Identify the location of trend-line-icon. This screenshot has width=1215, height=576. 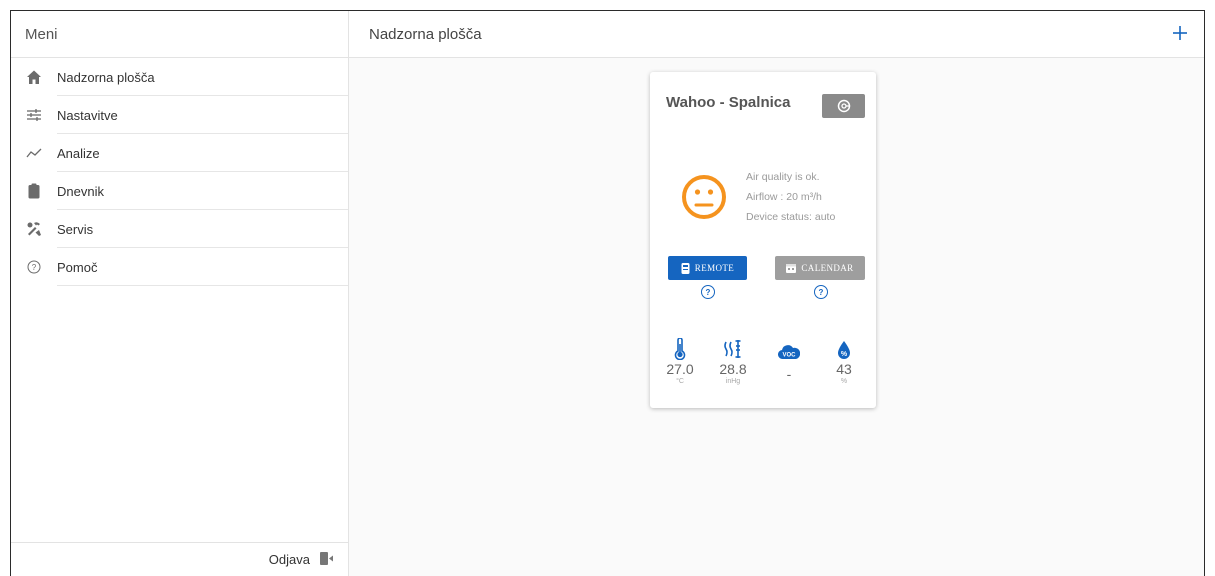
(34, 153).